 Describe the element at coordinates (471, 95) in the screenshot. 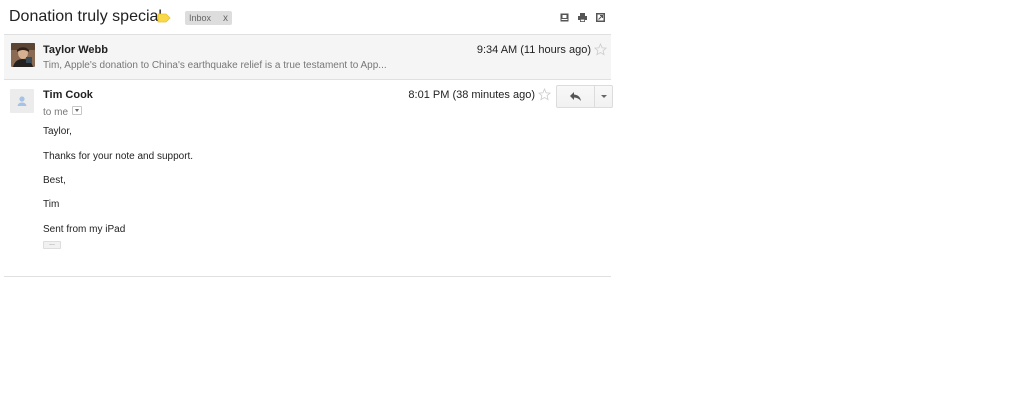

I see `message-timestamp: 8:01 PM (38 minutes ago)` at that location.